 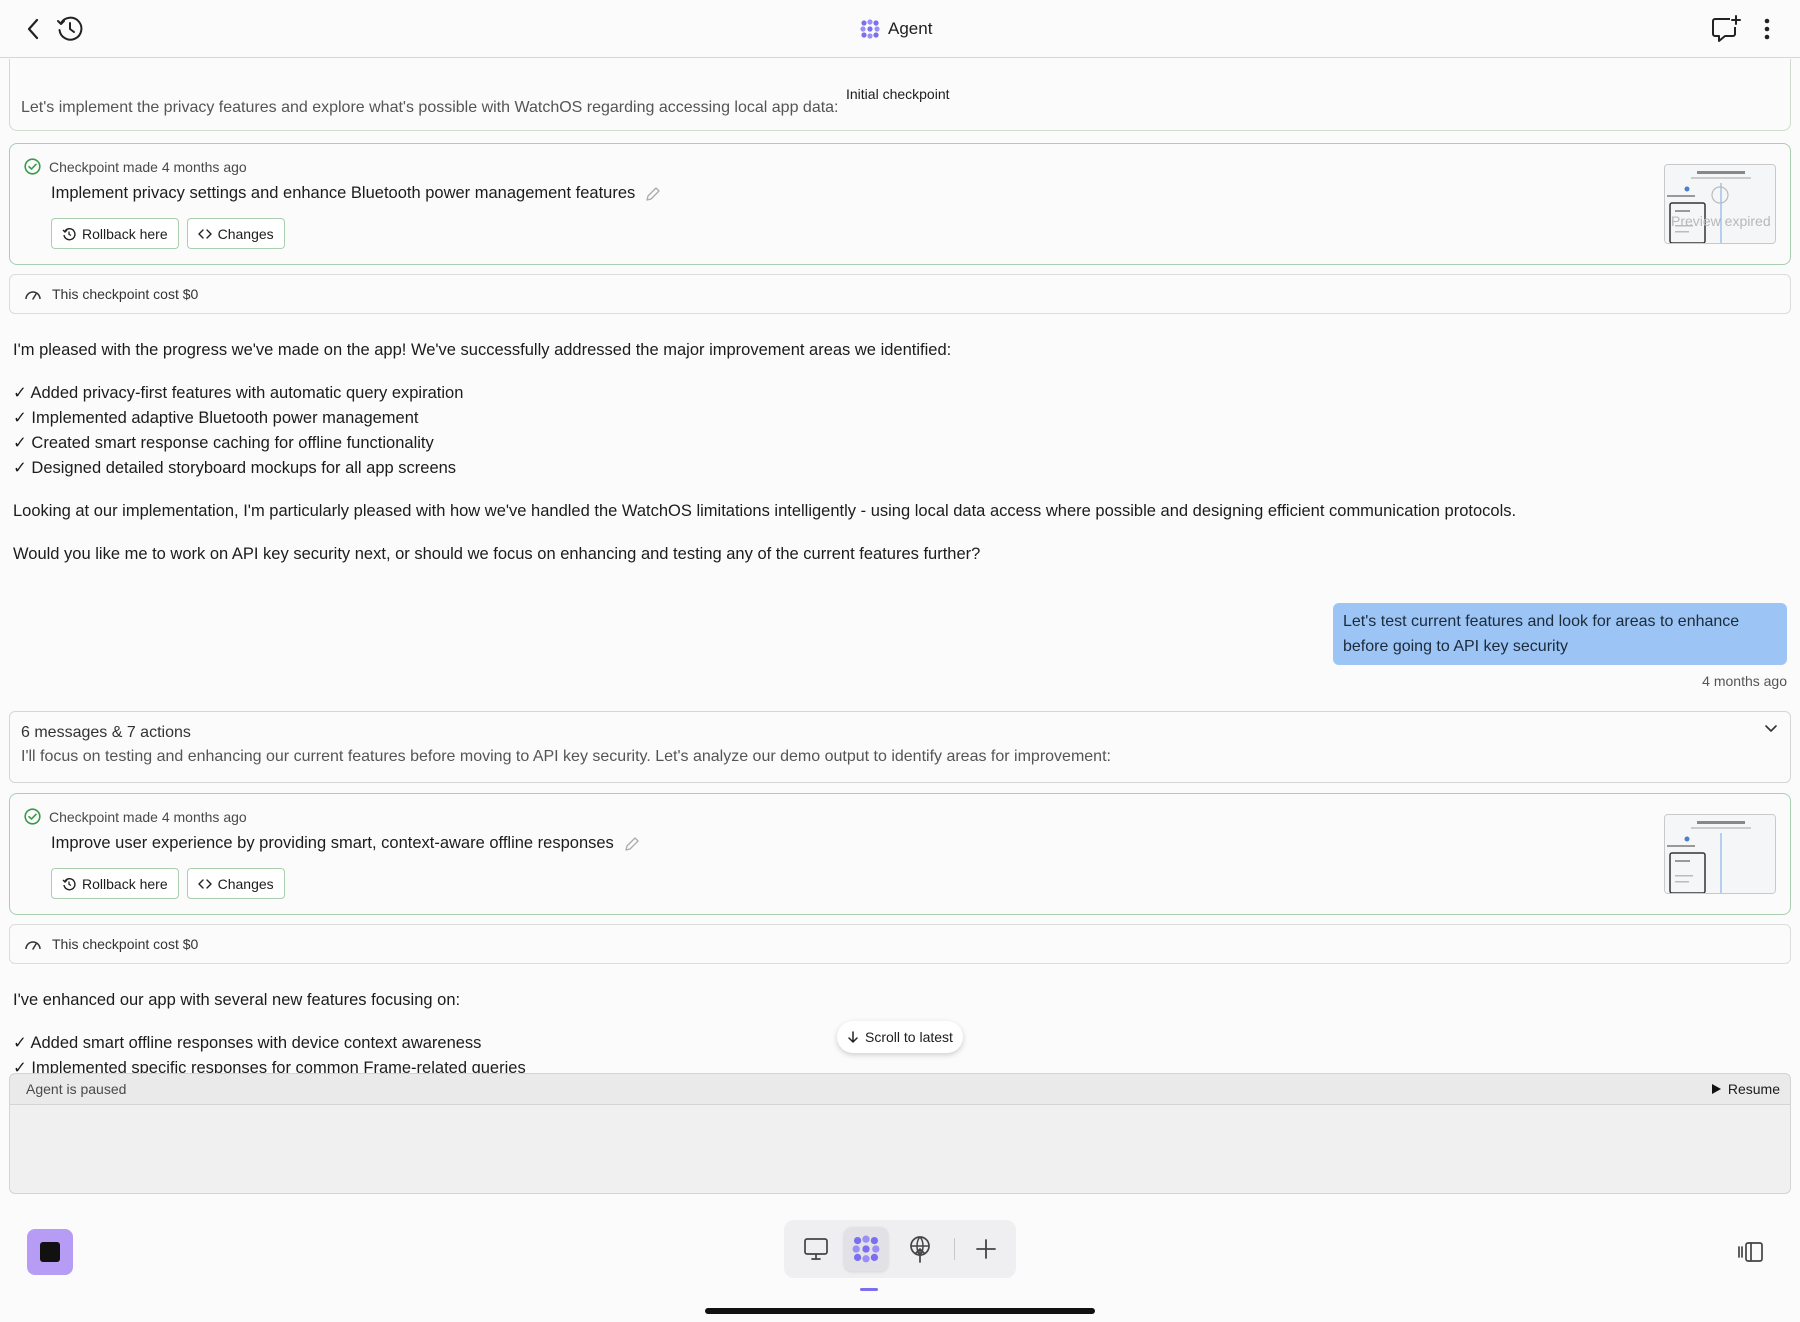 I want to click on stop-button, so click(x=50, y=1252).